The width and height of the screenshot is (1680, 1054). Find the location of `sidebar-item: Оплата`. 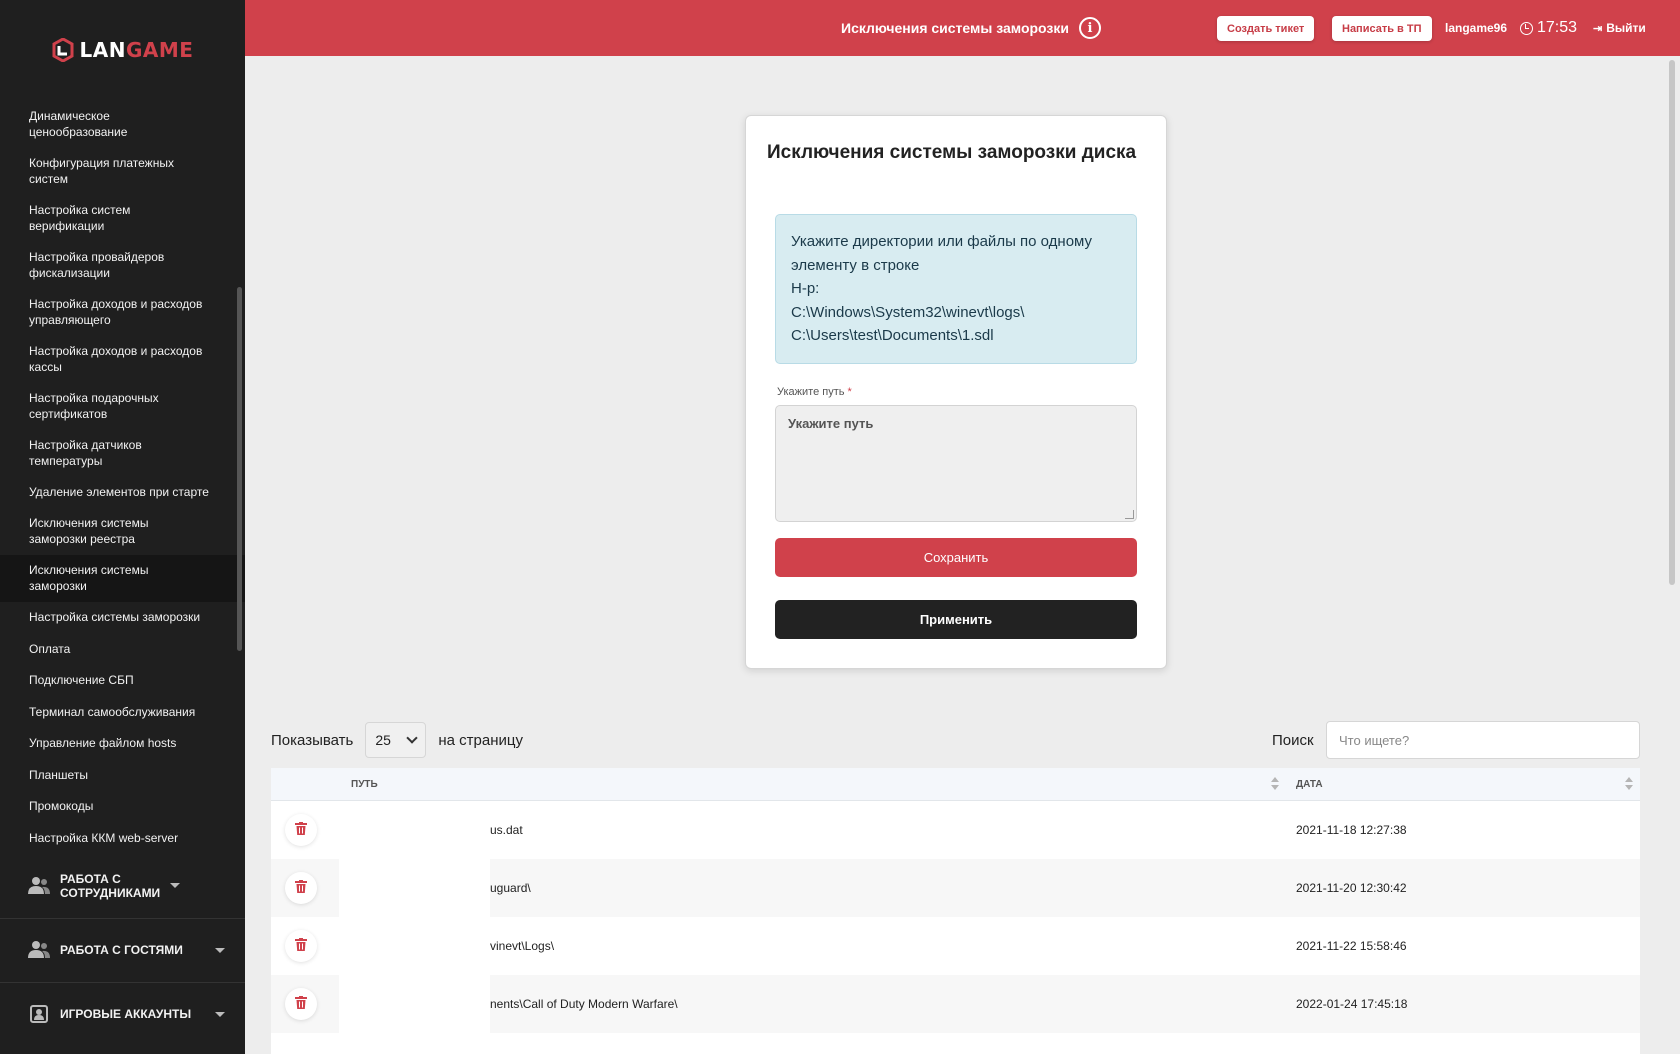

sidebar-item: Оплата is located at coordinates (122, 649).